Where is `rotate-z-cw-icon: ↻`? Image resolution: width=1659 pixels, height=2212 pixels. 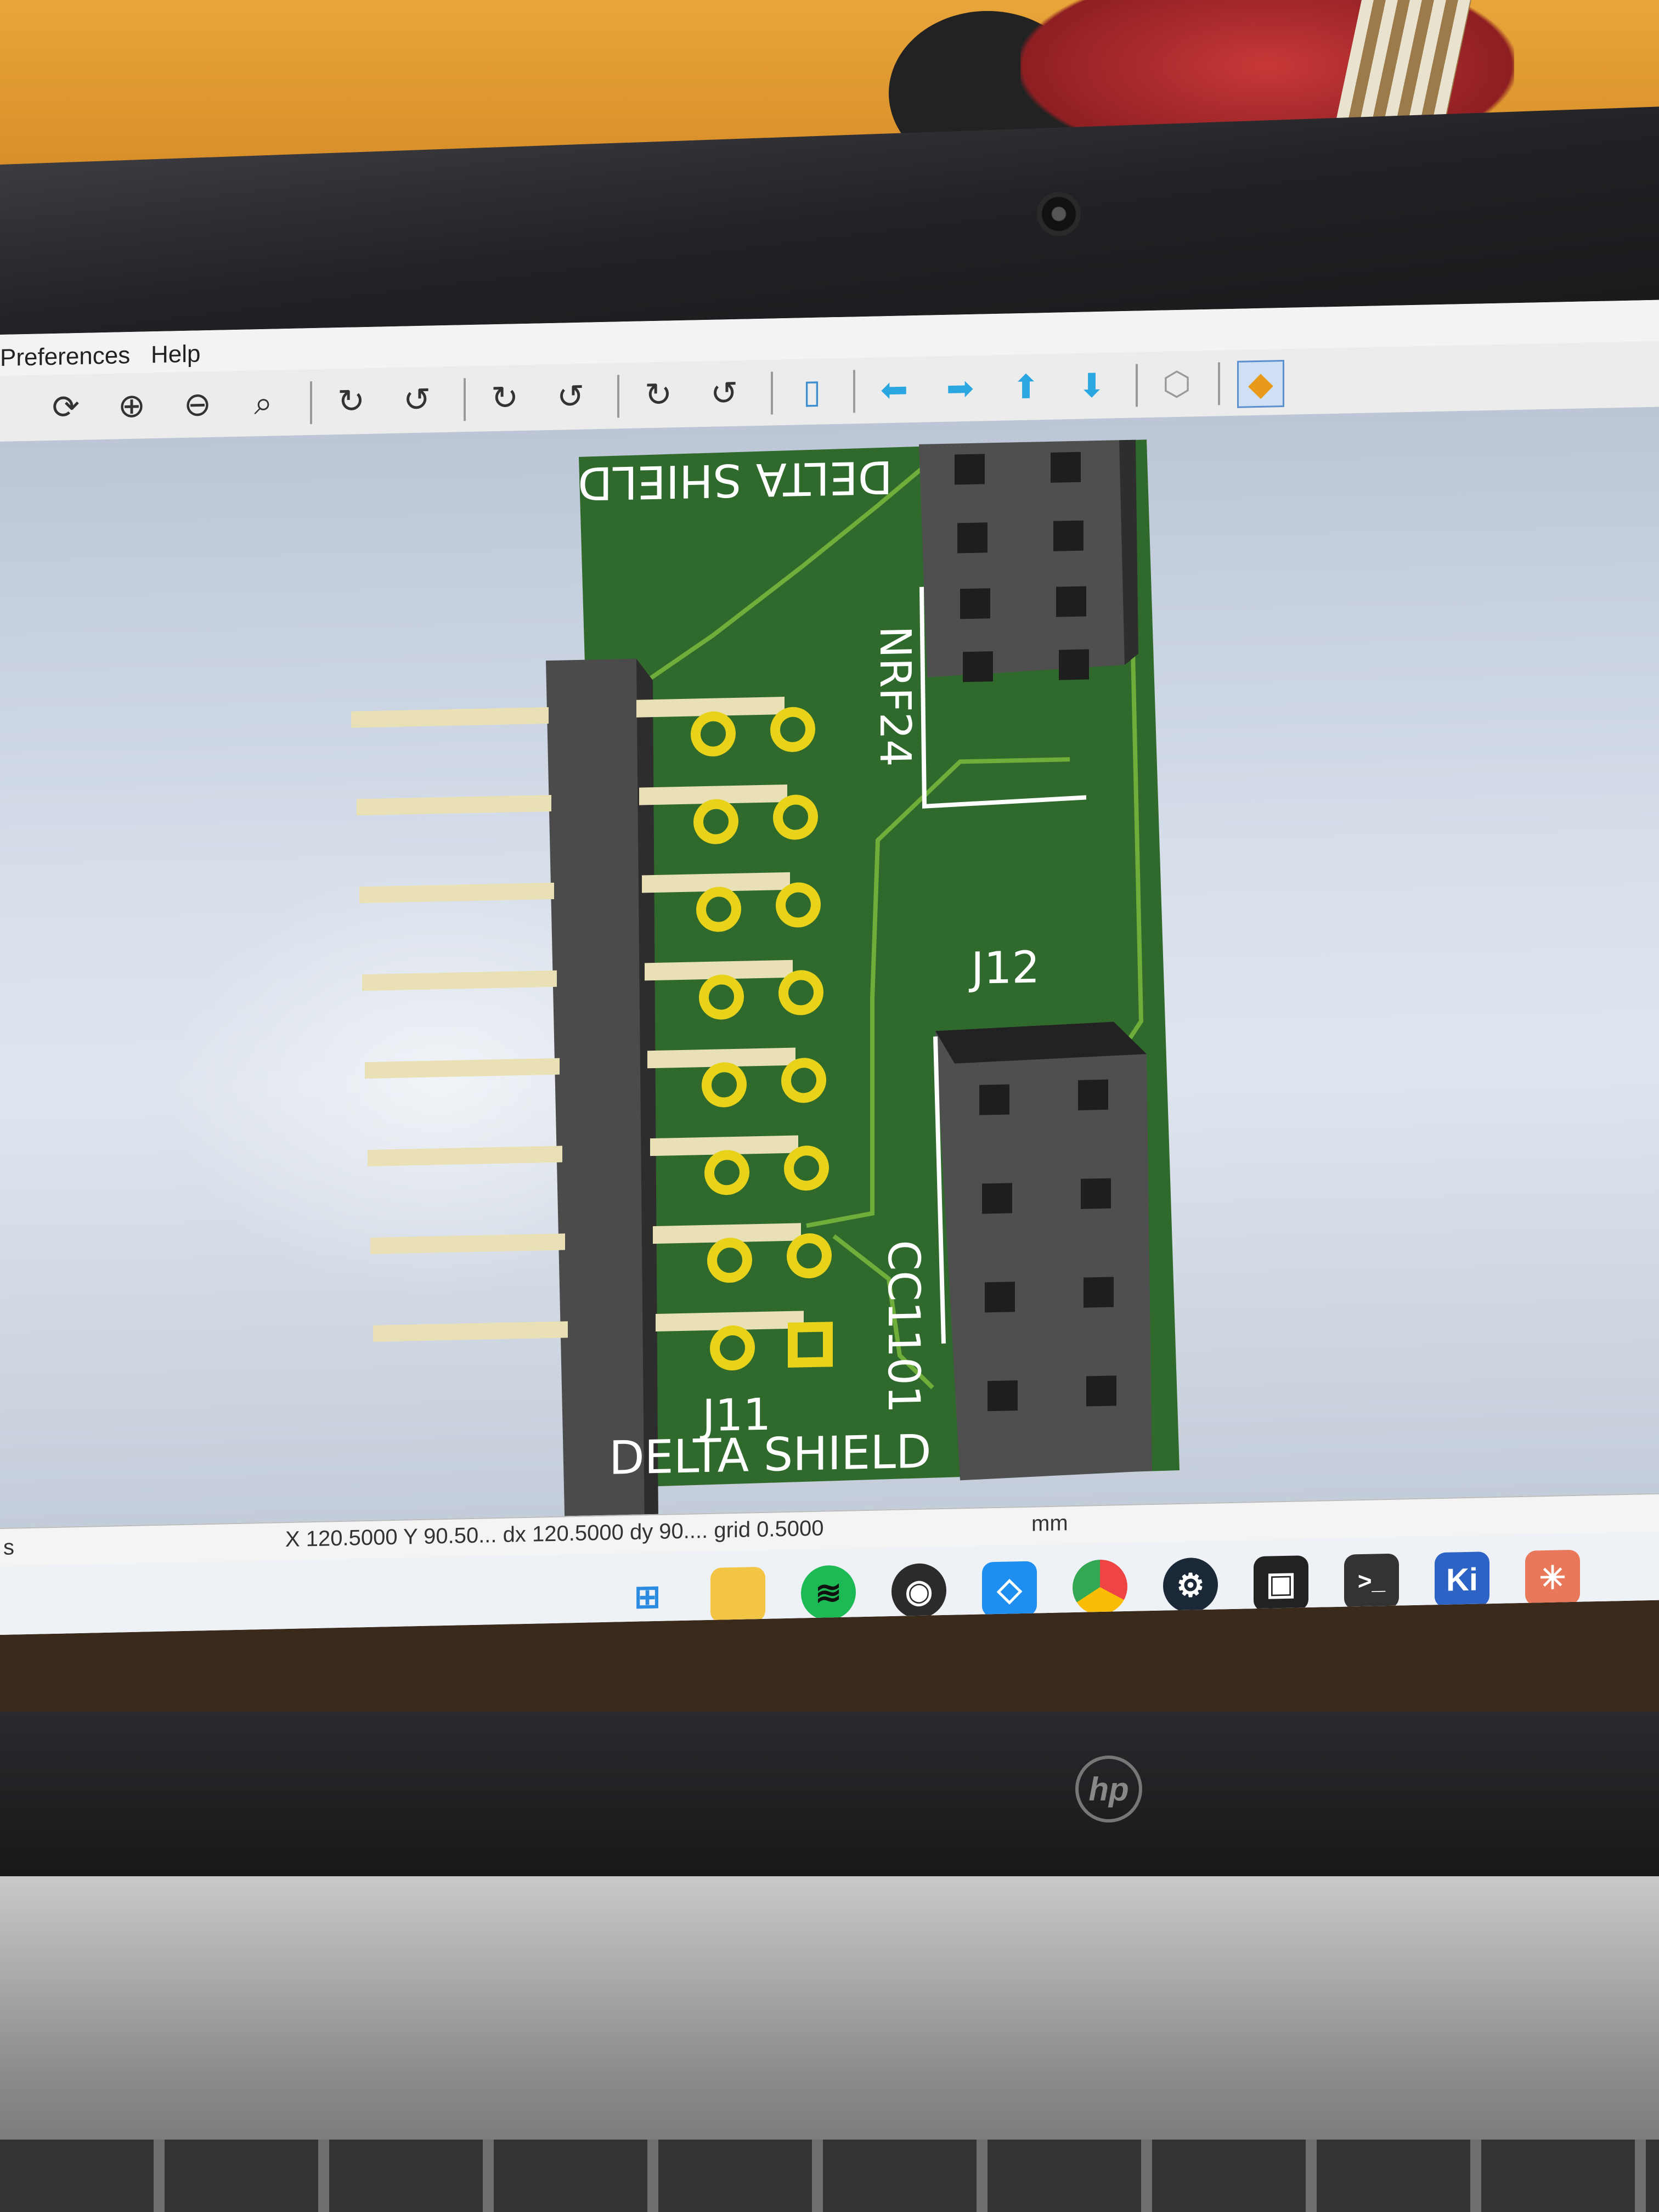 rotate-z-cw-icon: ↻ is located at coordinates (658, 395).